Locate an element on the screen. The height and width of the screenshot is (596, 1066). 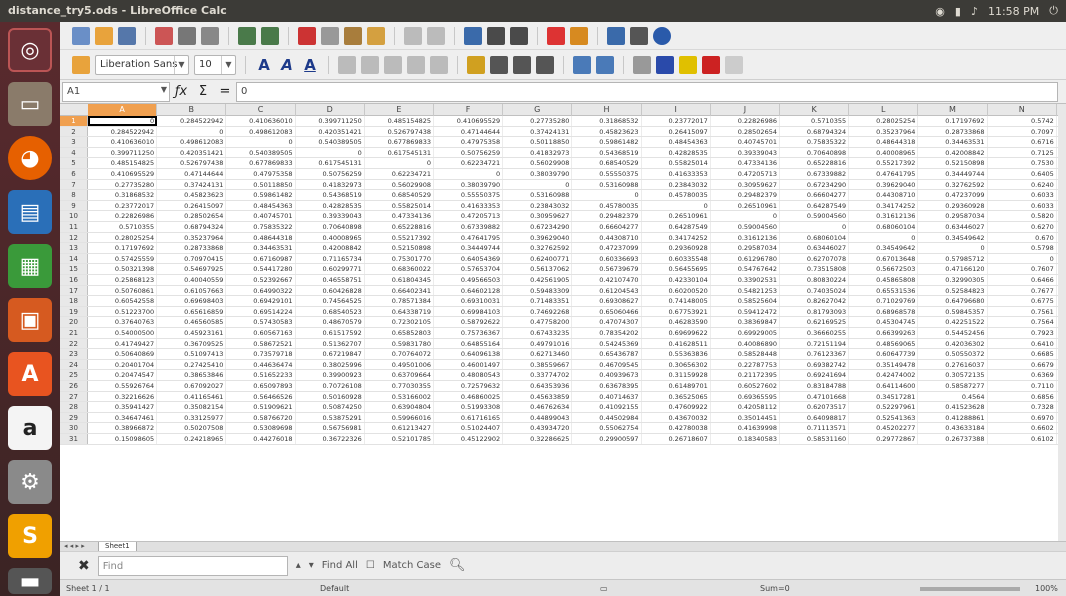
cell: 0.42780038 is located at coordinates (676, 428).